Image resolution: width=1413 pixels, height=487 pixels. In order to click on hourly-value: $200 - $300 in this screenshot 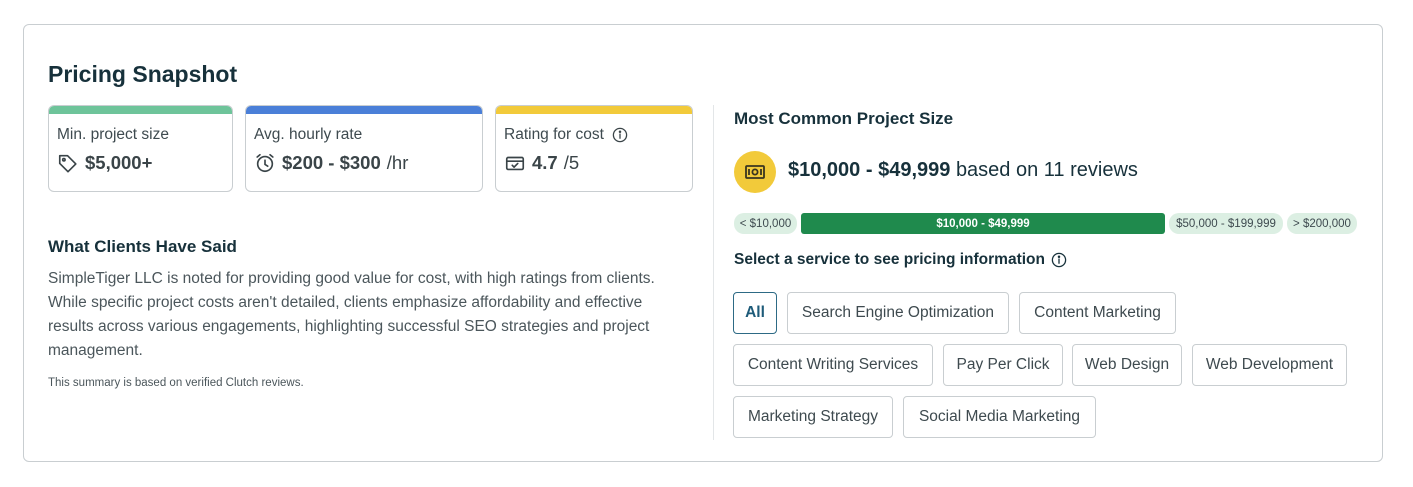, I will do `click(331, 162)`.